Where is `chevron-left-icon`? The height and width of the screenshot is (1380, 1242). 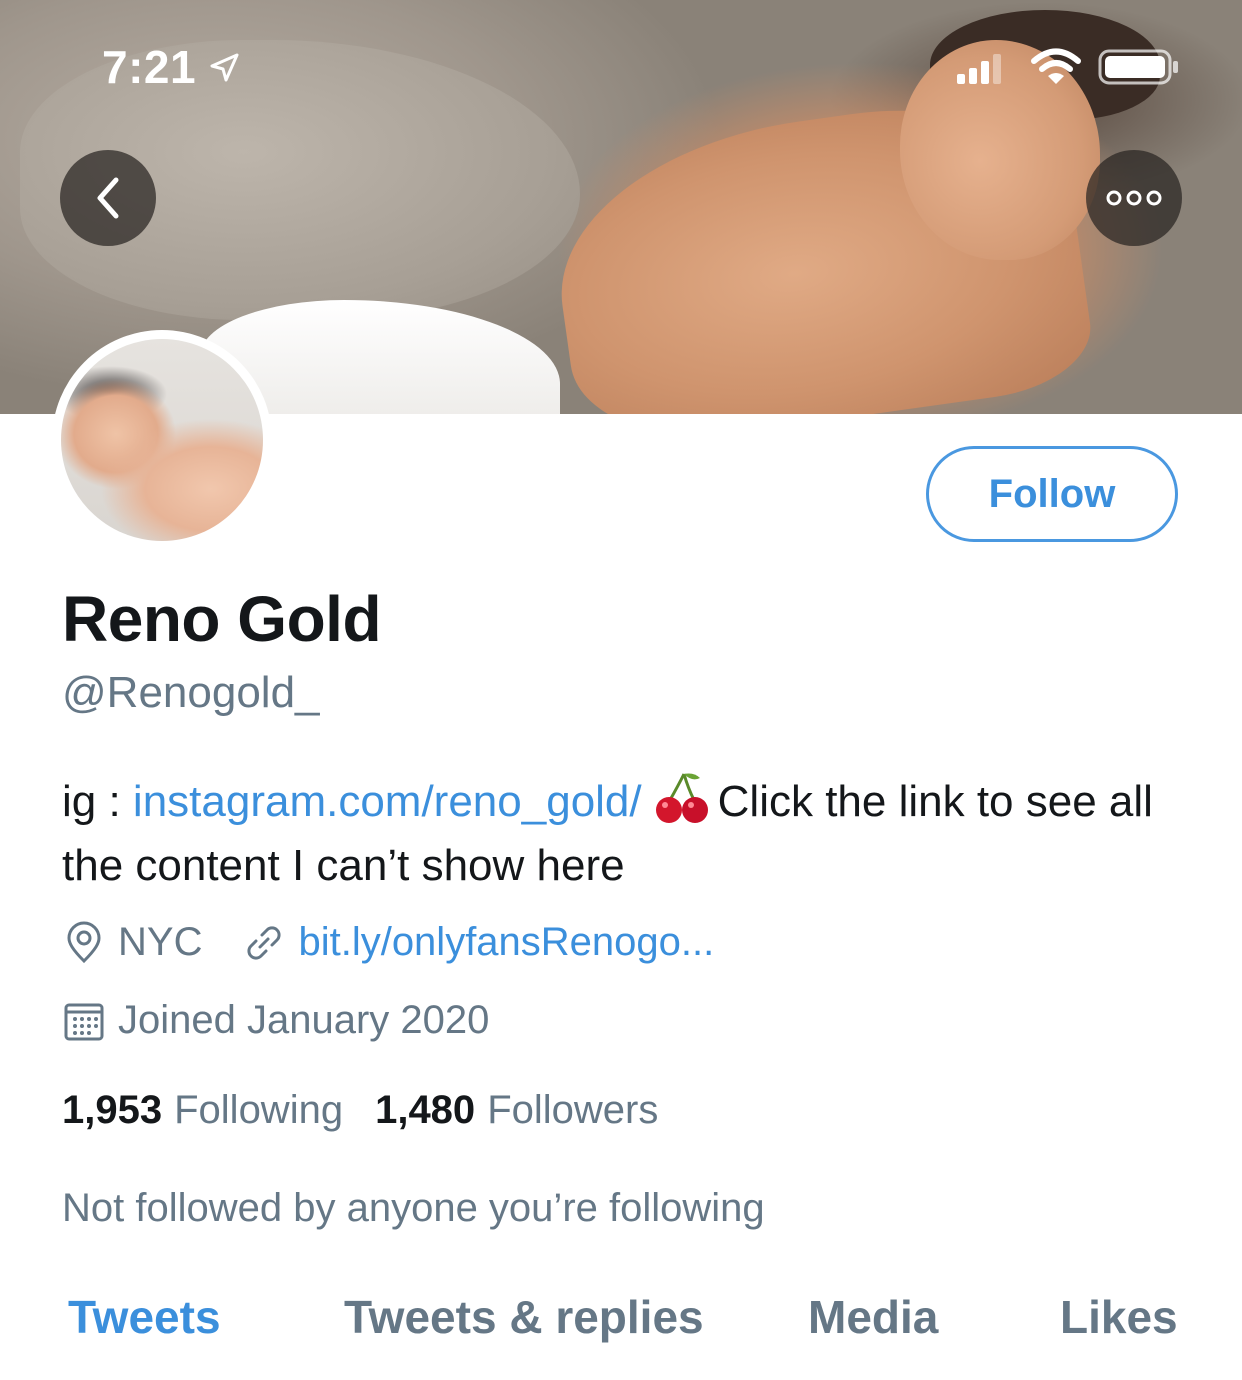 chevron-left-icon is located at coordinates (108, 198).